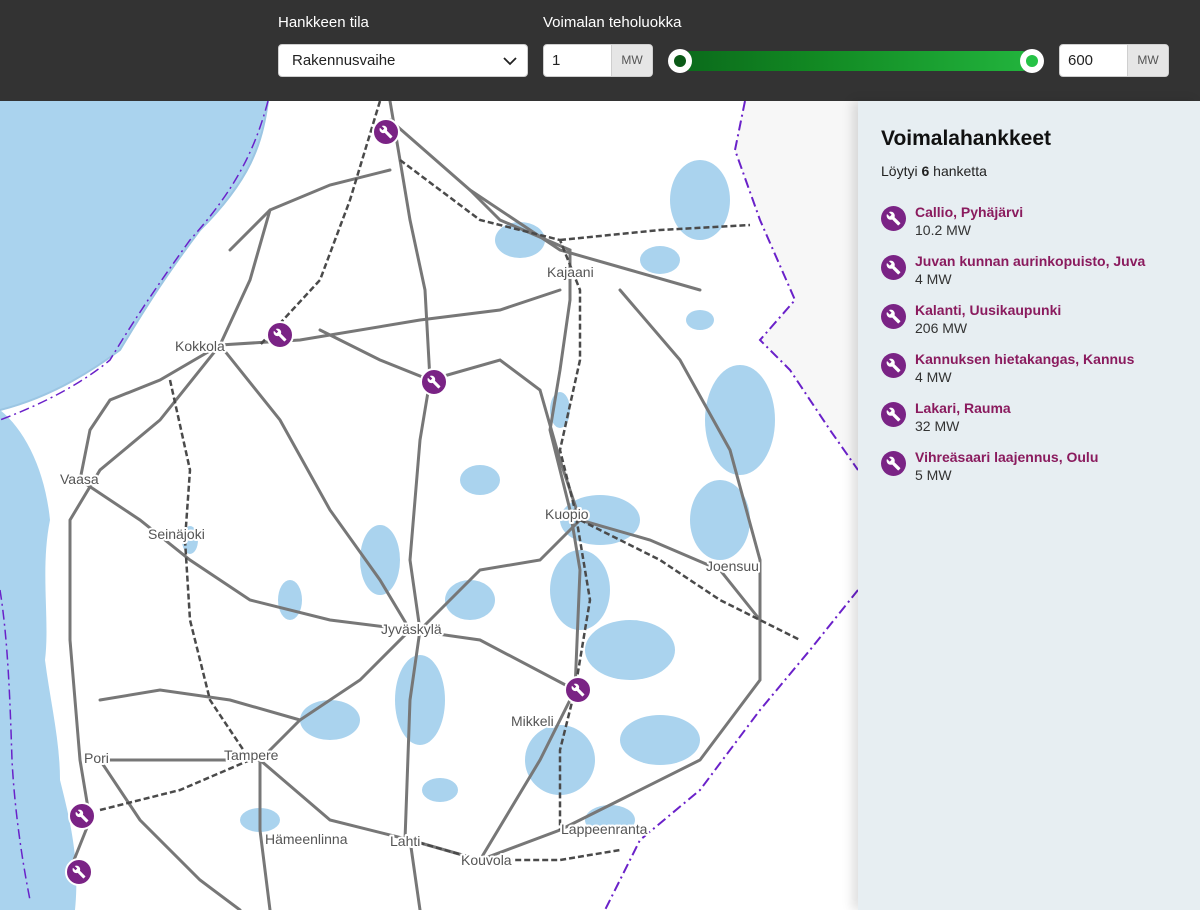 The width and height of the screenshot is (1200, 910). Describe the element at coordinates (510, 61) in the screenshot. I see `chevron-down-icon` at that location.